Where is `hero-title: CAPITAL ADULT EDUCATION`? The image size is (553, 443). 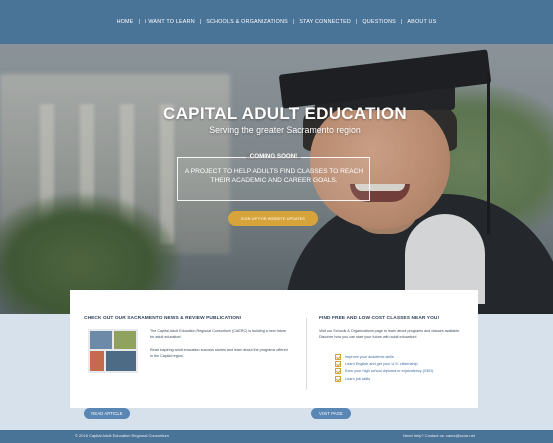
hero-title: CAPITAL ADULT EDUCATION is located at coordinates (285, 113).